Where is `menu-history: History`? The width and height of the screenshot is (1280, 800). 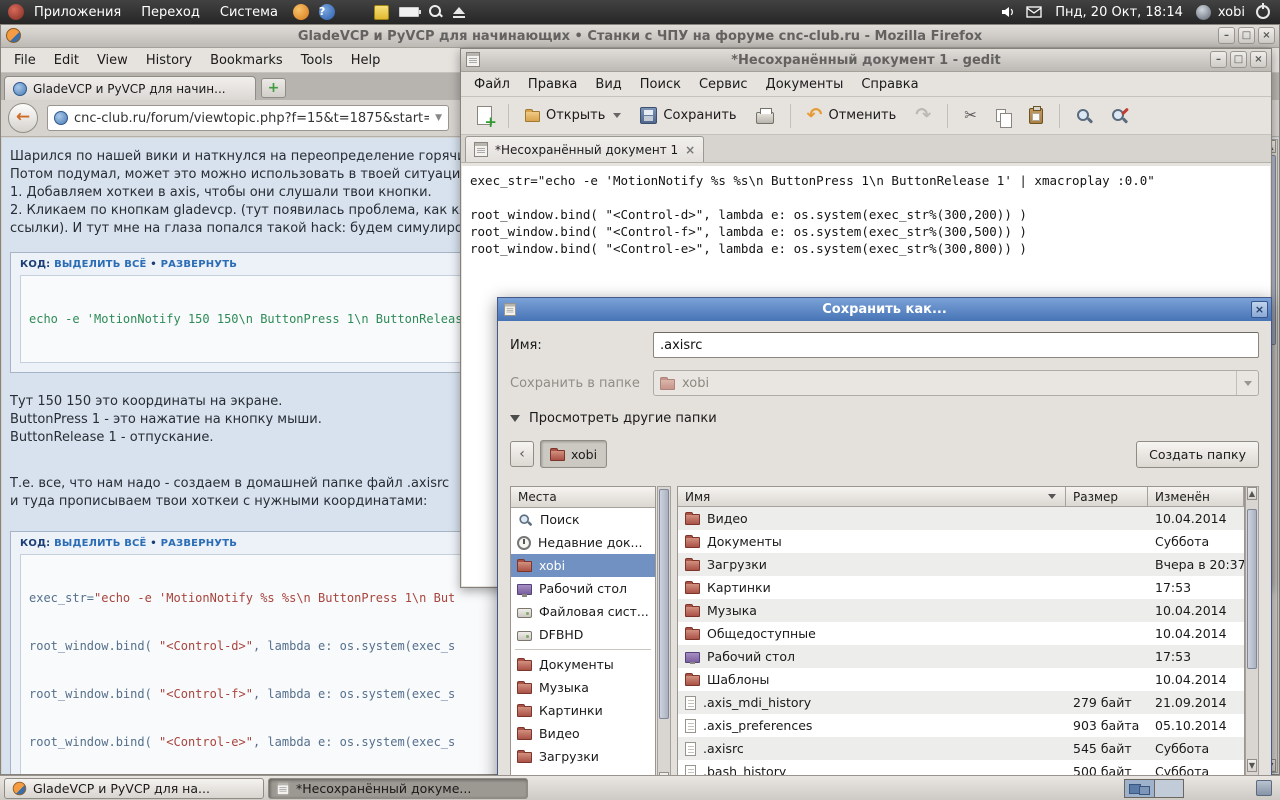
menu-history: History is located at coordinates (169, 60).